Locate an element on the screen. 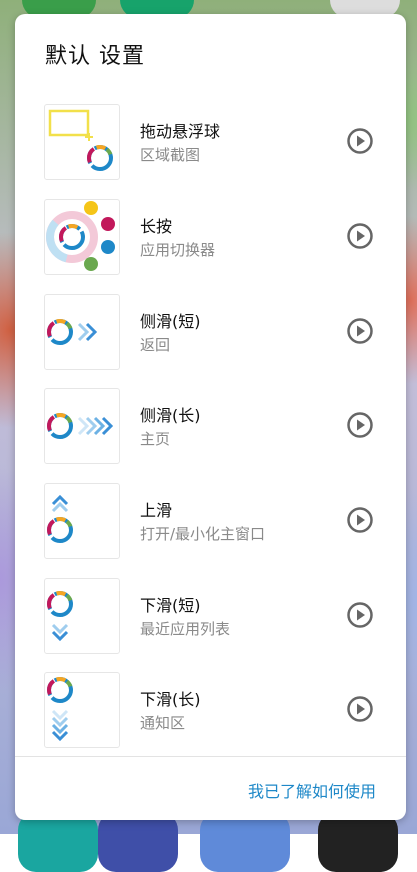  gesture-thumbnail-swipe-down-long is located at coordinates (82, 710).